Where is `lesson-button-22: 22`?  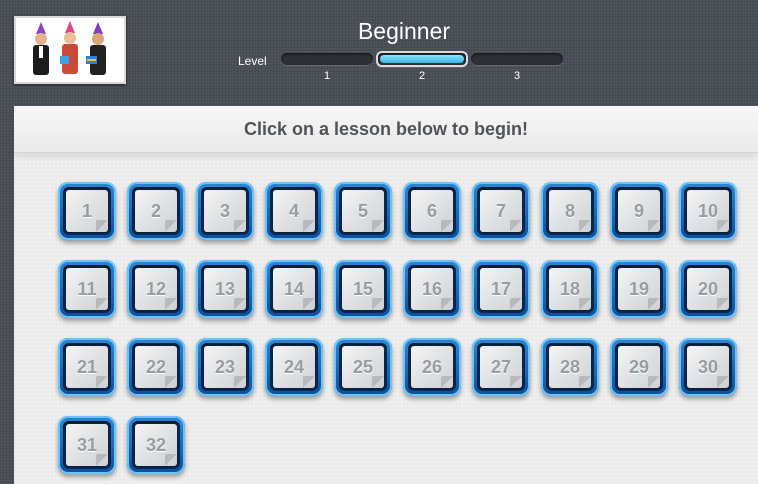 lesson-button-22: 22 is located at coordinates (156, 367).